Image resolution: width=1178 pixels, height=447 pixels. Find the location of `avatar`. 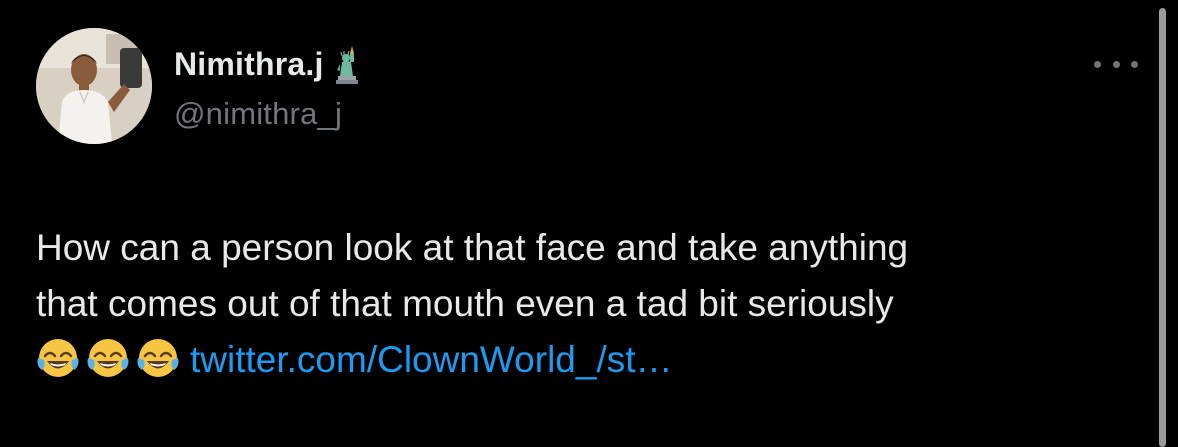

avatar is located at coordinates (94, 86).